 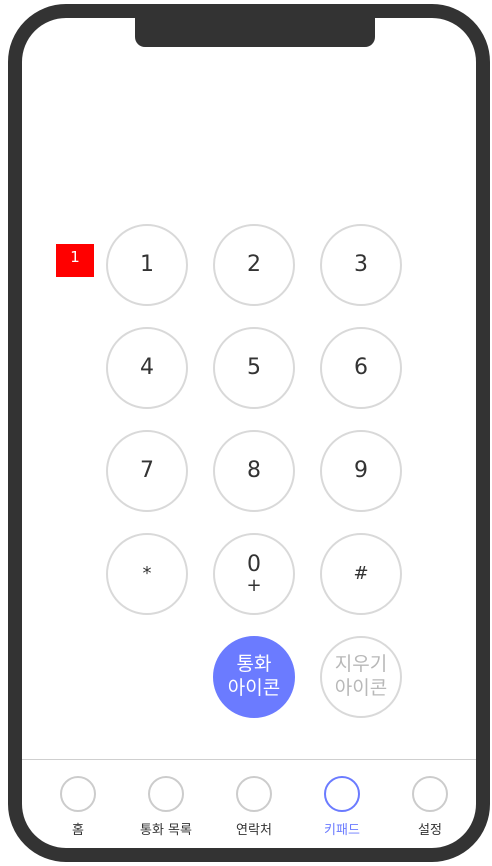 I want to click on nav-item-keypad: 키패드, so click(x=342, y=807).